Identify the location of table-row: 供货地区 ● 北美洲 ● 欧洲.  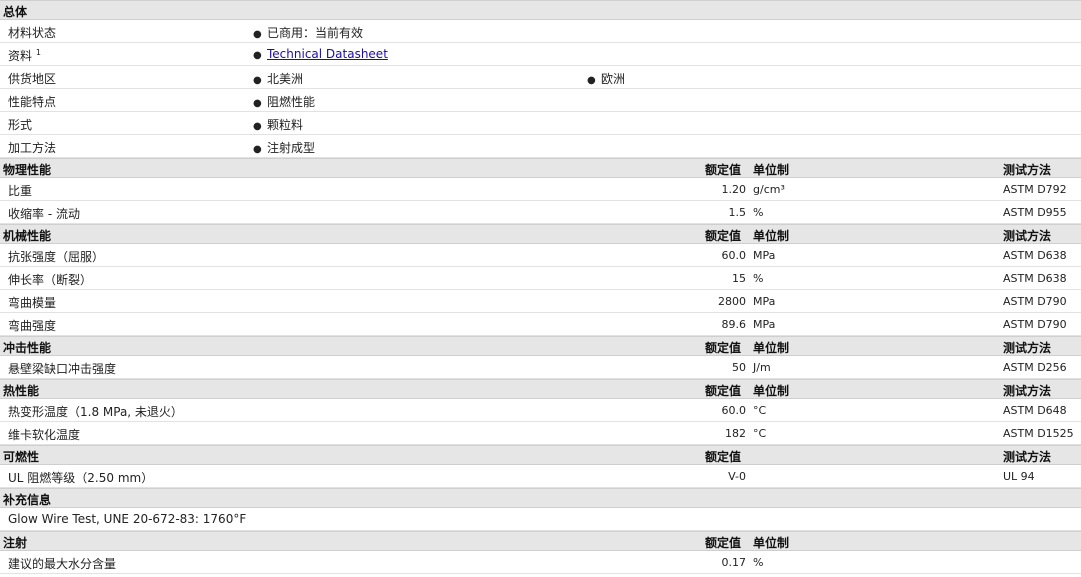
(540, 77).